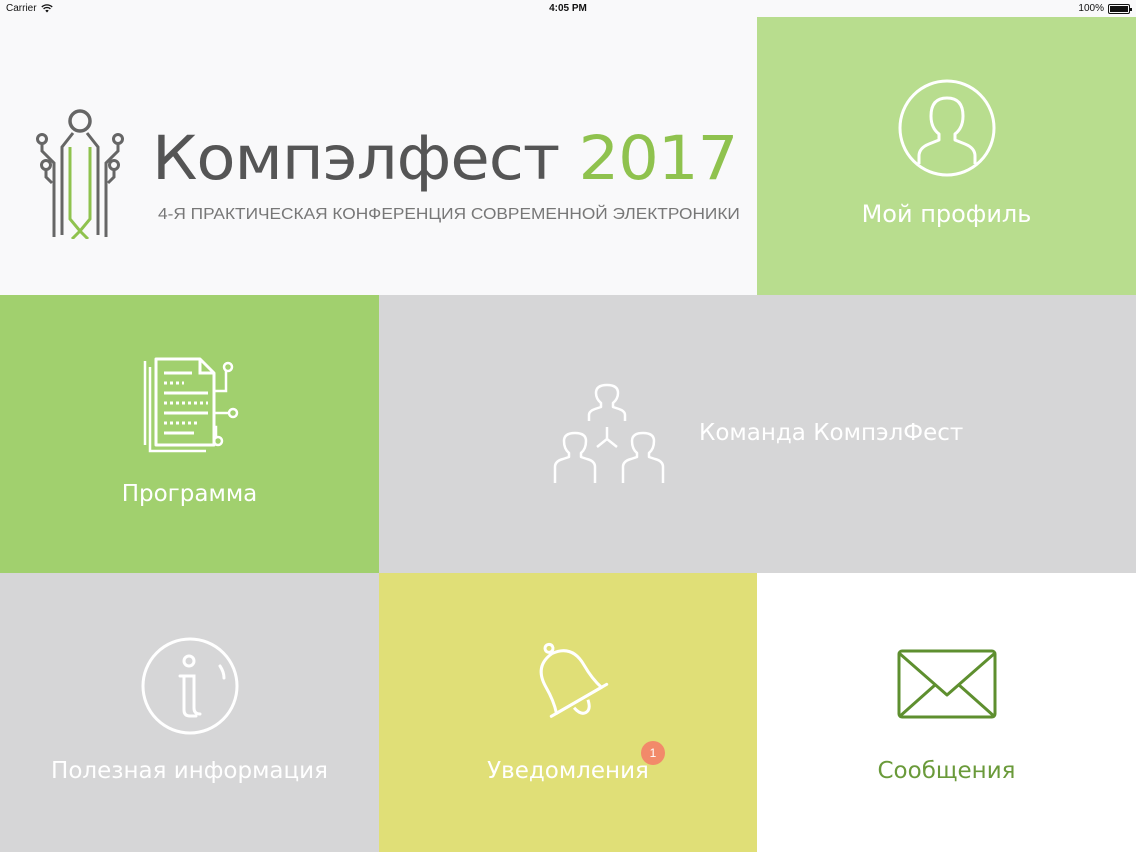 The width and height of the screenshot is (1136, 852). What do you see at coordinates (574, 680) in the screenshot?
I see `bell-icon` at bounding box center [574, 680].